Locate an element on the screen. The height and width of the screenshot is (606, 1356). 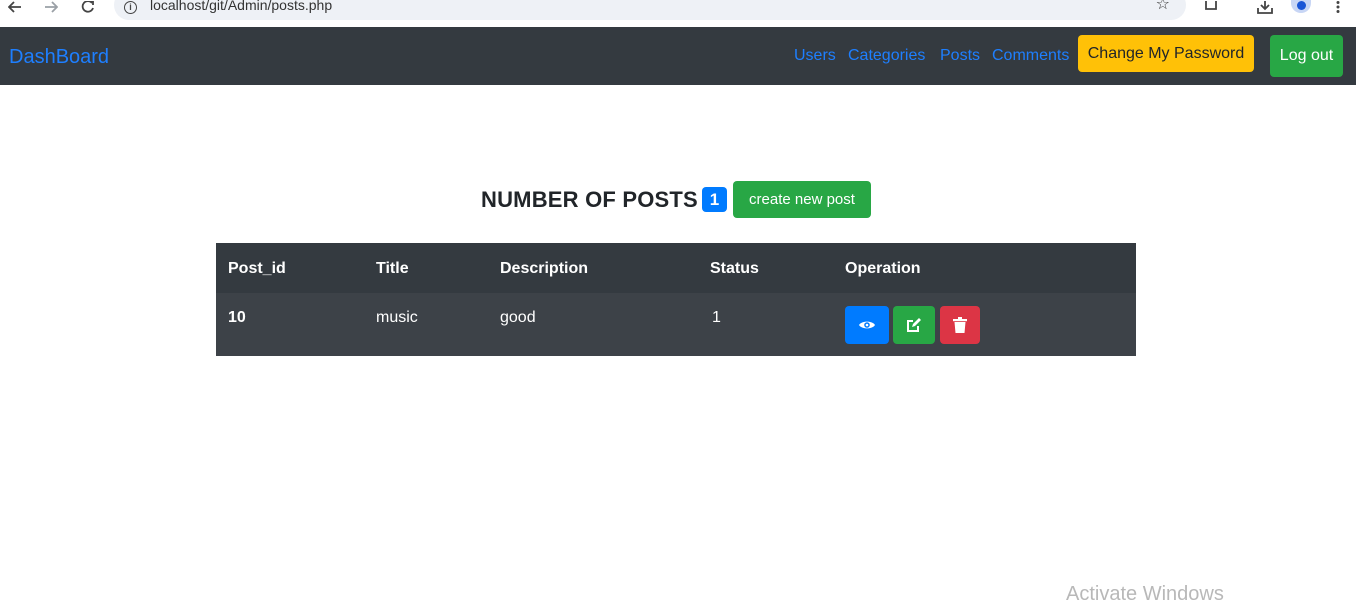
column-header-operation: Operation is located at coordinates (883, 268).